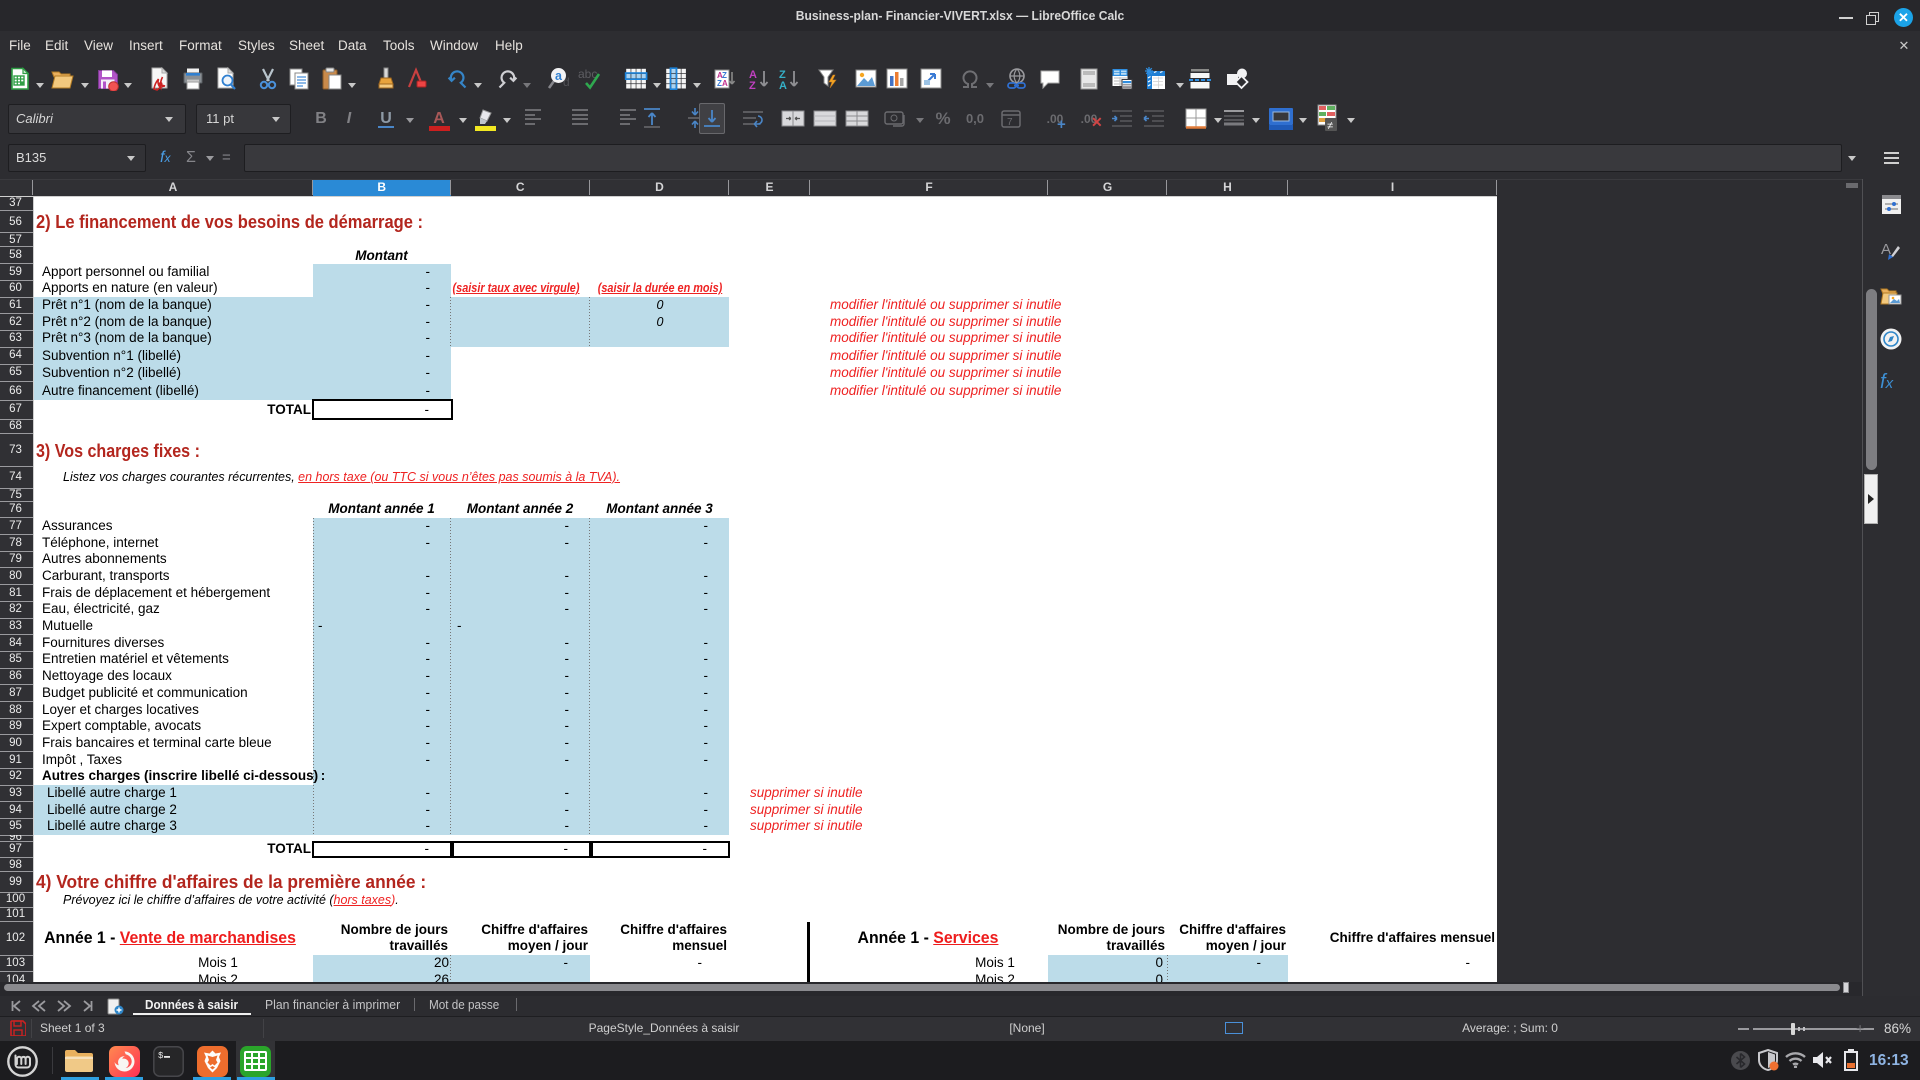 This screenshot has width=1920, height=1080. Describe the element at coordinates (559, 76) in the screenshot. I see `svg-text: a` at that location.